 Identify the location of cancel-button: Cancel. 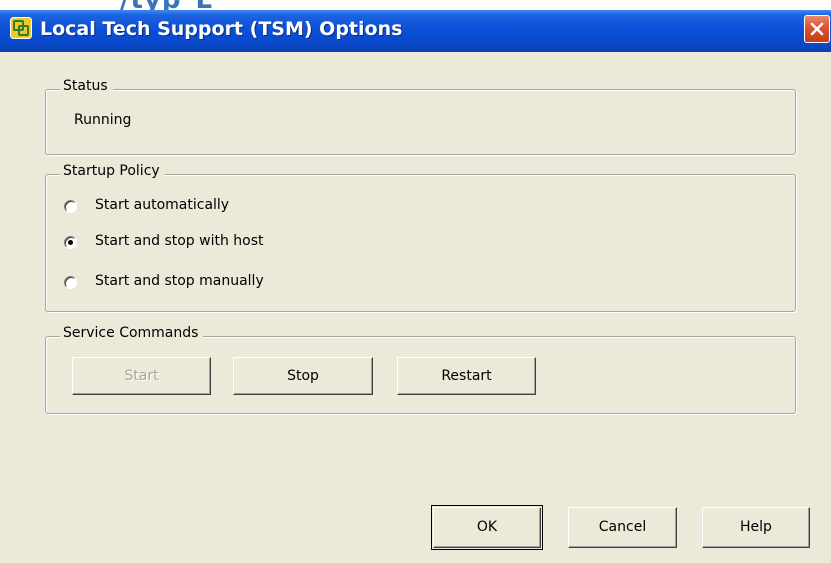
(622, 527).